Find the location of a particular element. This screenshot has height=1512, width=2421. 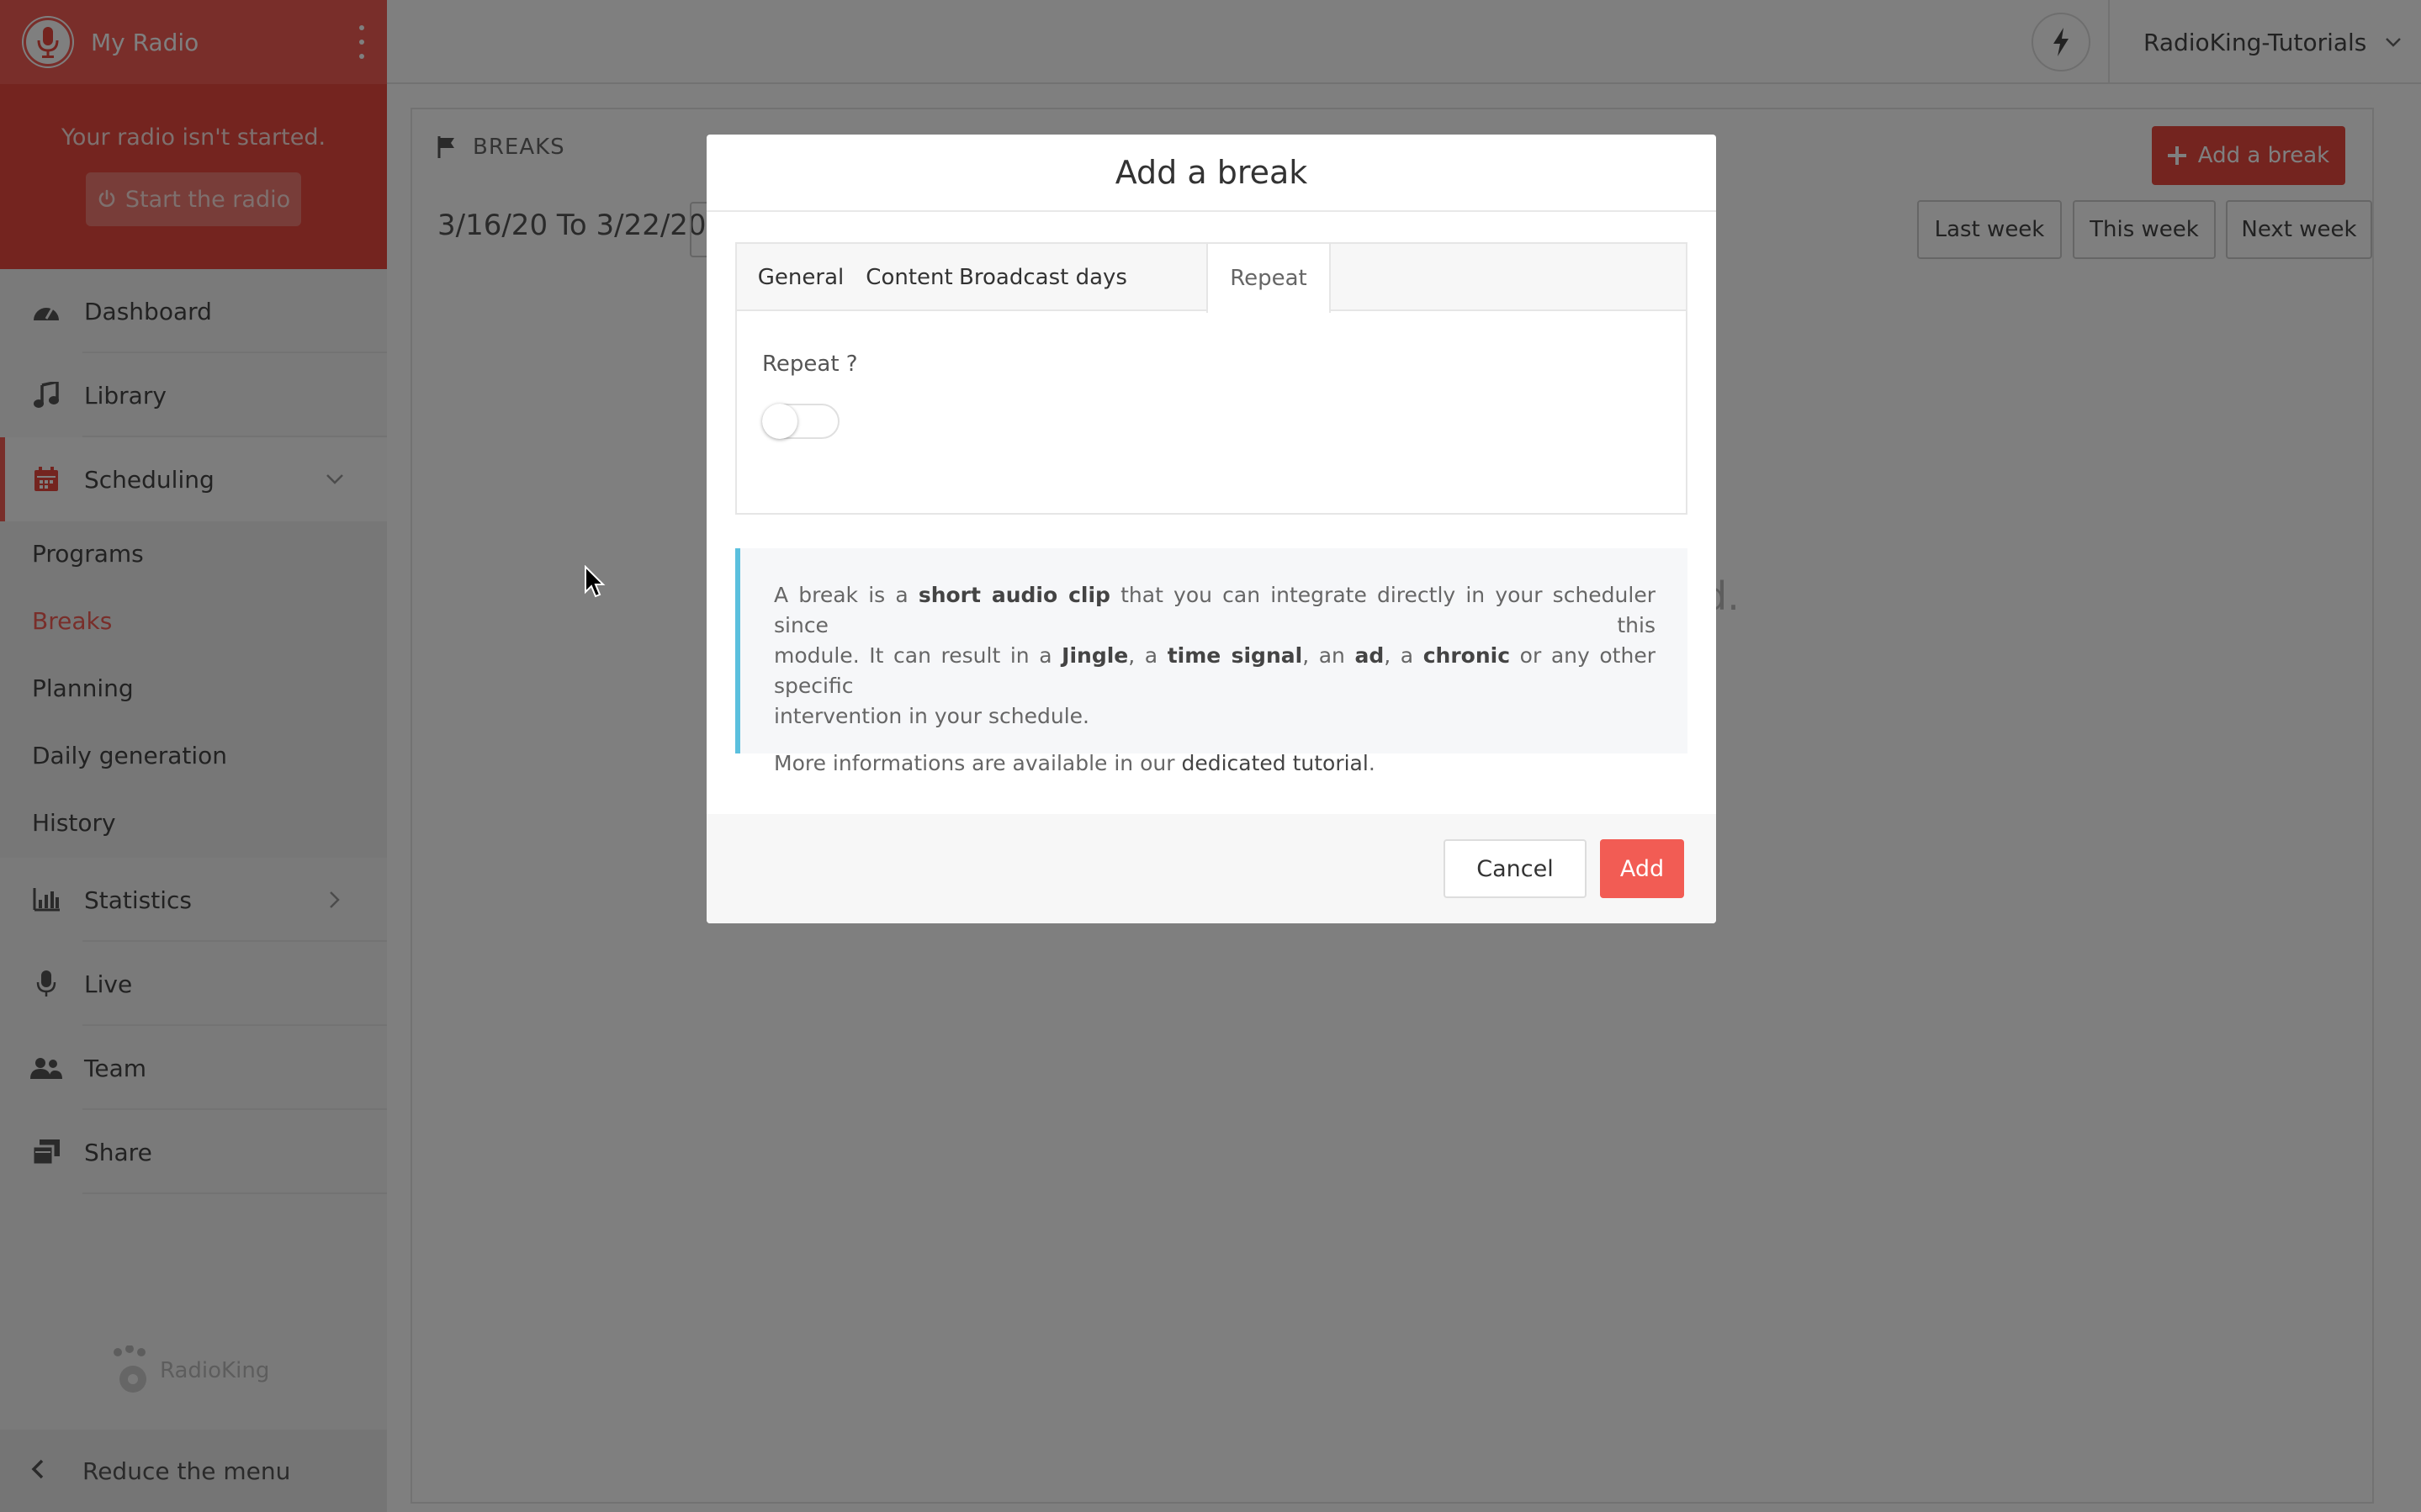

repeat-toggle is located at coordinates (801, 421).